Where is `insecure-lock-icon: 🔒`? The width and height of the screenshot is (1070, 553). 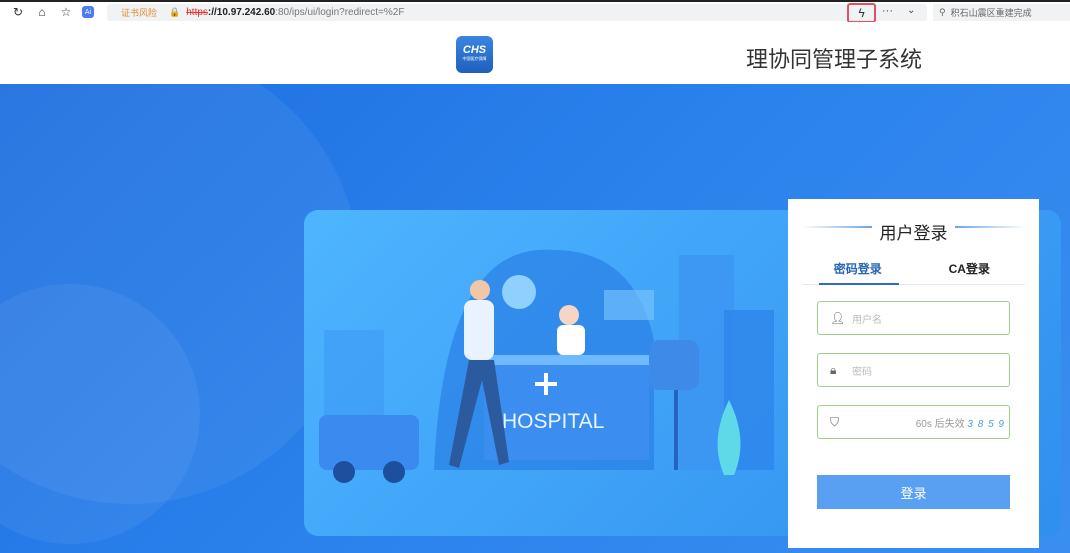 insecure-lock-icon: 🔒 is located at coordinates (175, 12).